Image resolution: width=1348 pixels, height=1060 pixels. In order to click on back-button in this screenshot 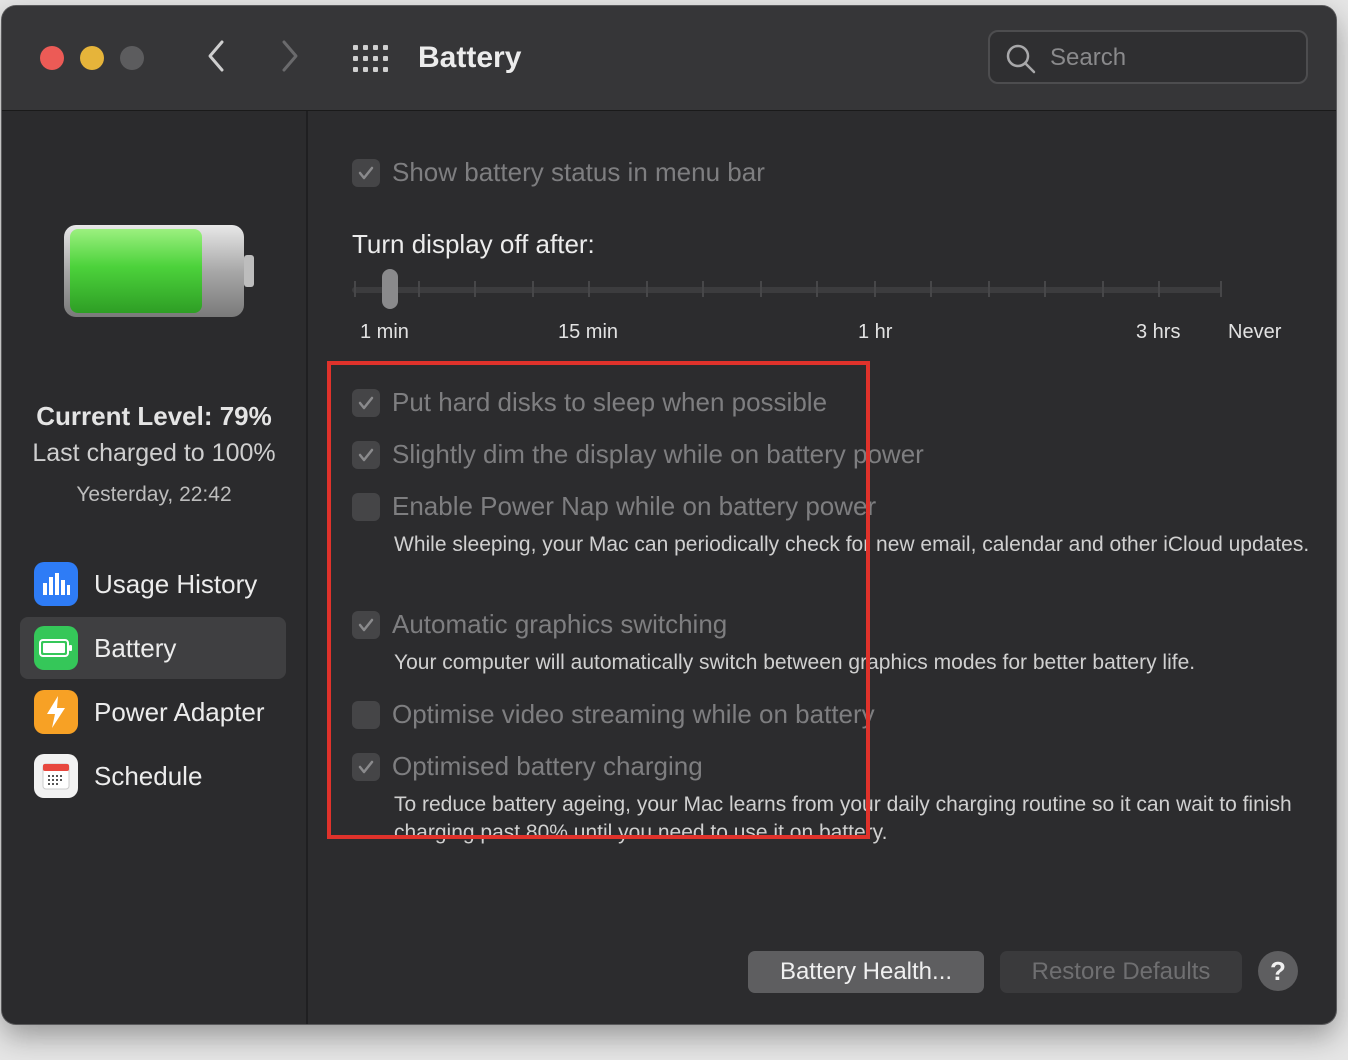, I will do `click(217, 56)`.